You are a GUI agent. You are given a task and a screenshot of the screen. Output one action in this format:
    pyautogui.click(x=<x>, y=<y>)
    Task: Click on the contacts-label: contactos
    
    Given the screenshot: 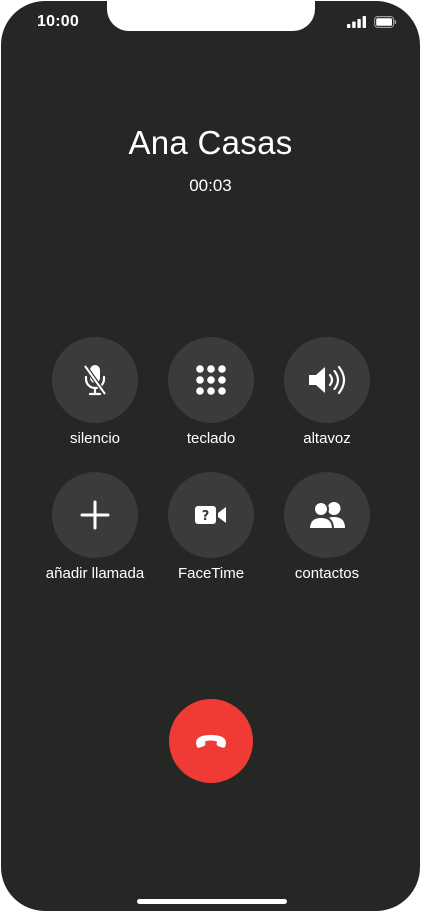 What is the action you would take?
    pyautogui.click(x=327, y=573)
    